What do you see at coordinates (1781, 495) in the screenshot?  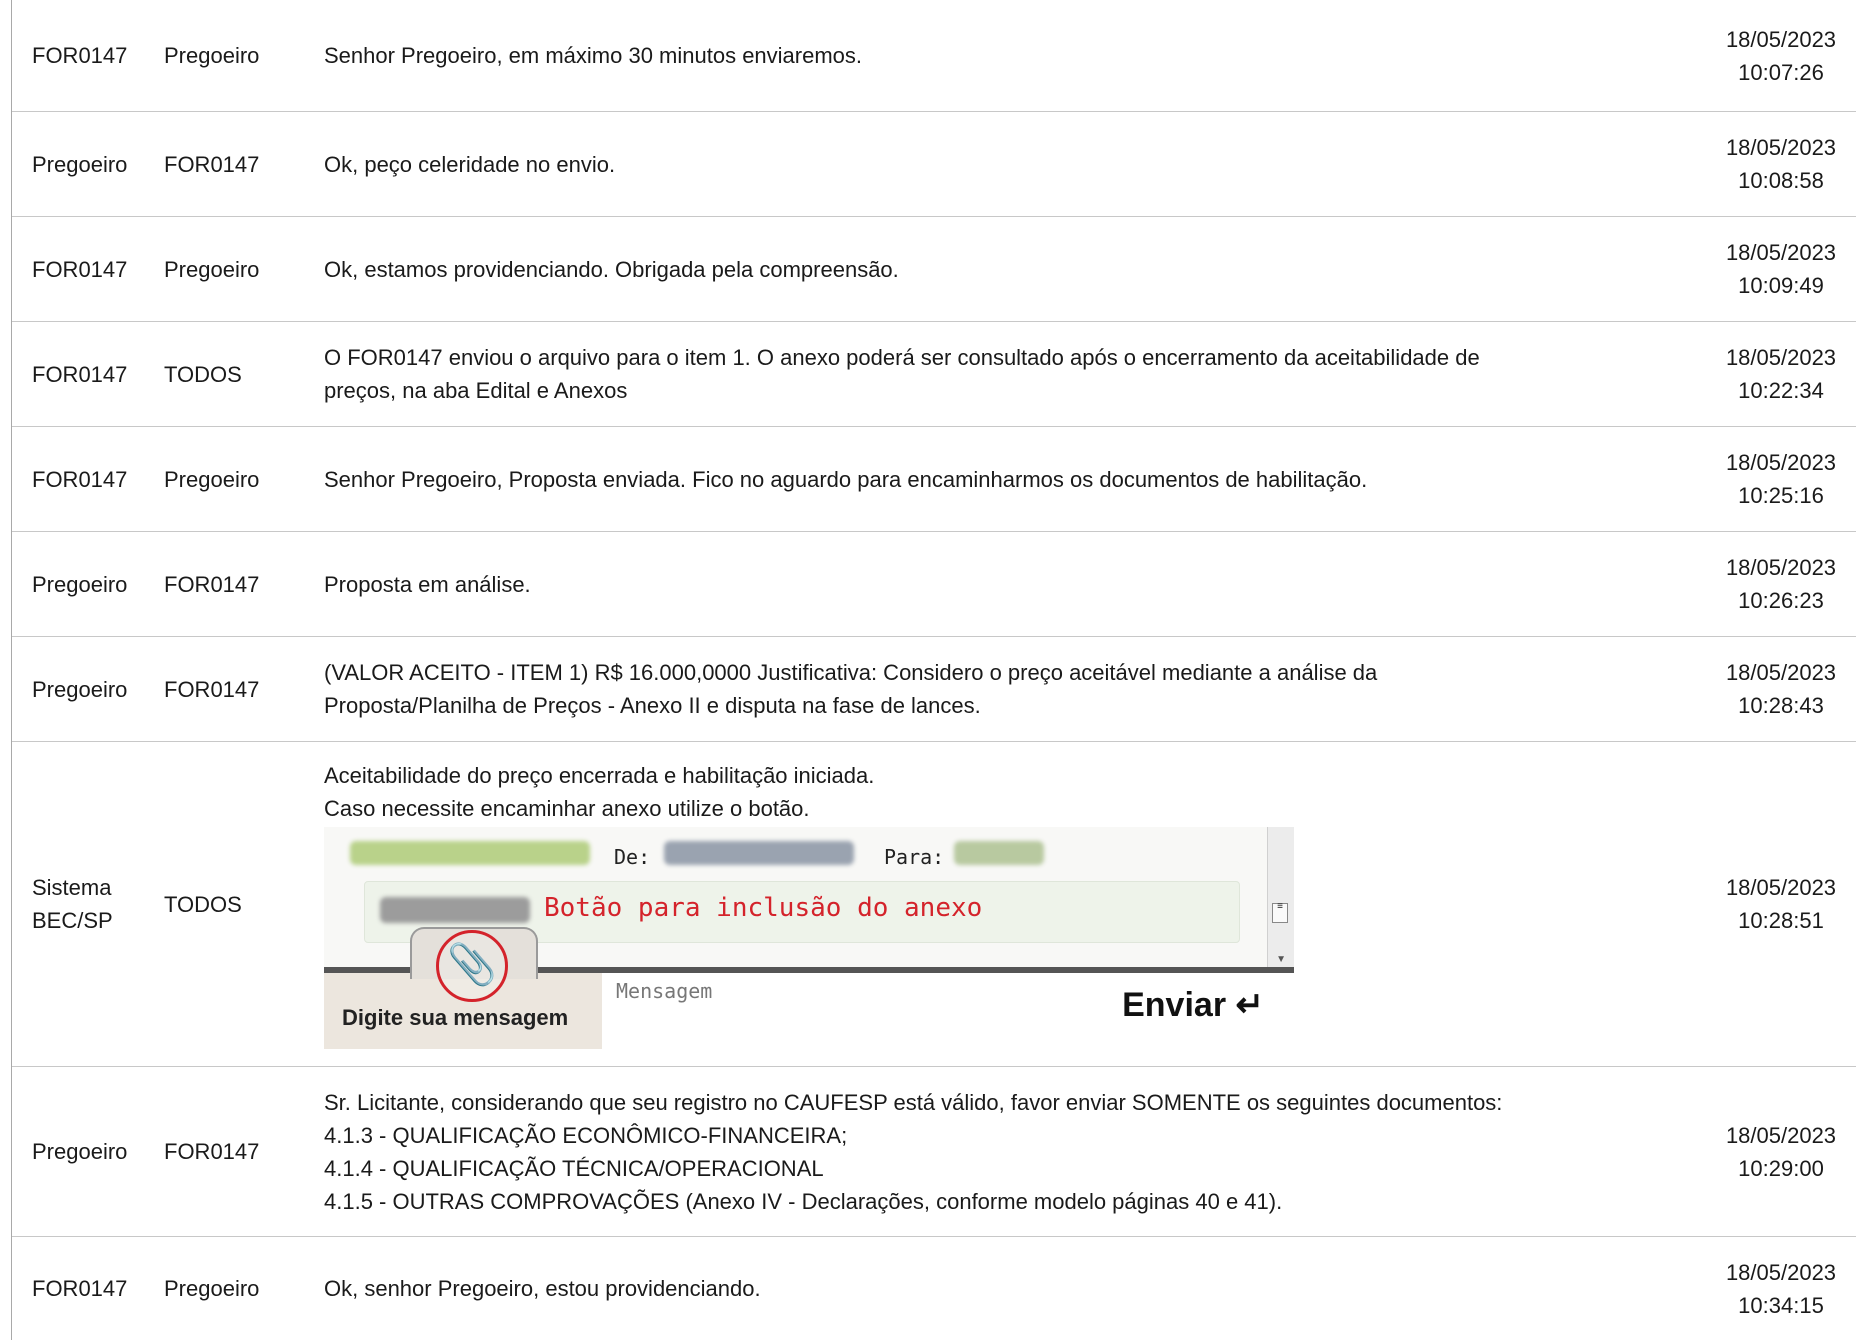 I see `timestamp-time: 10:25:16` at bounding box center [1781, 495].